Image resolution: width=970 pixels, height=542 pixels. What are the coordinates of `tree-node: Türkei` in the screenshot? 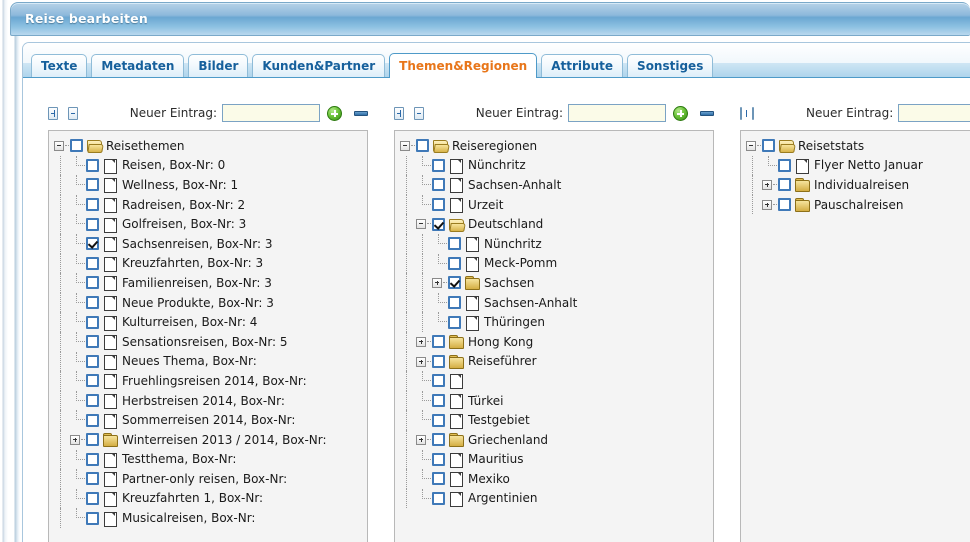 It's located at (556, 400).